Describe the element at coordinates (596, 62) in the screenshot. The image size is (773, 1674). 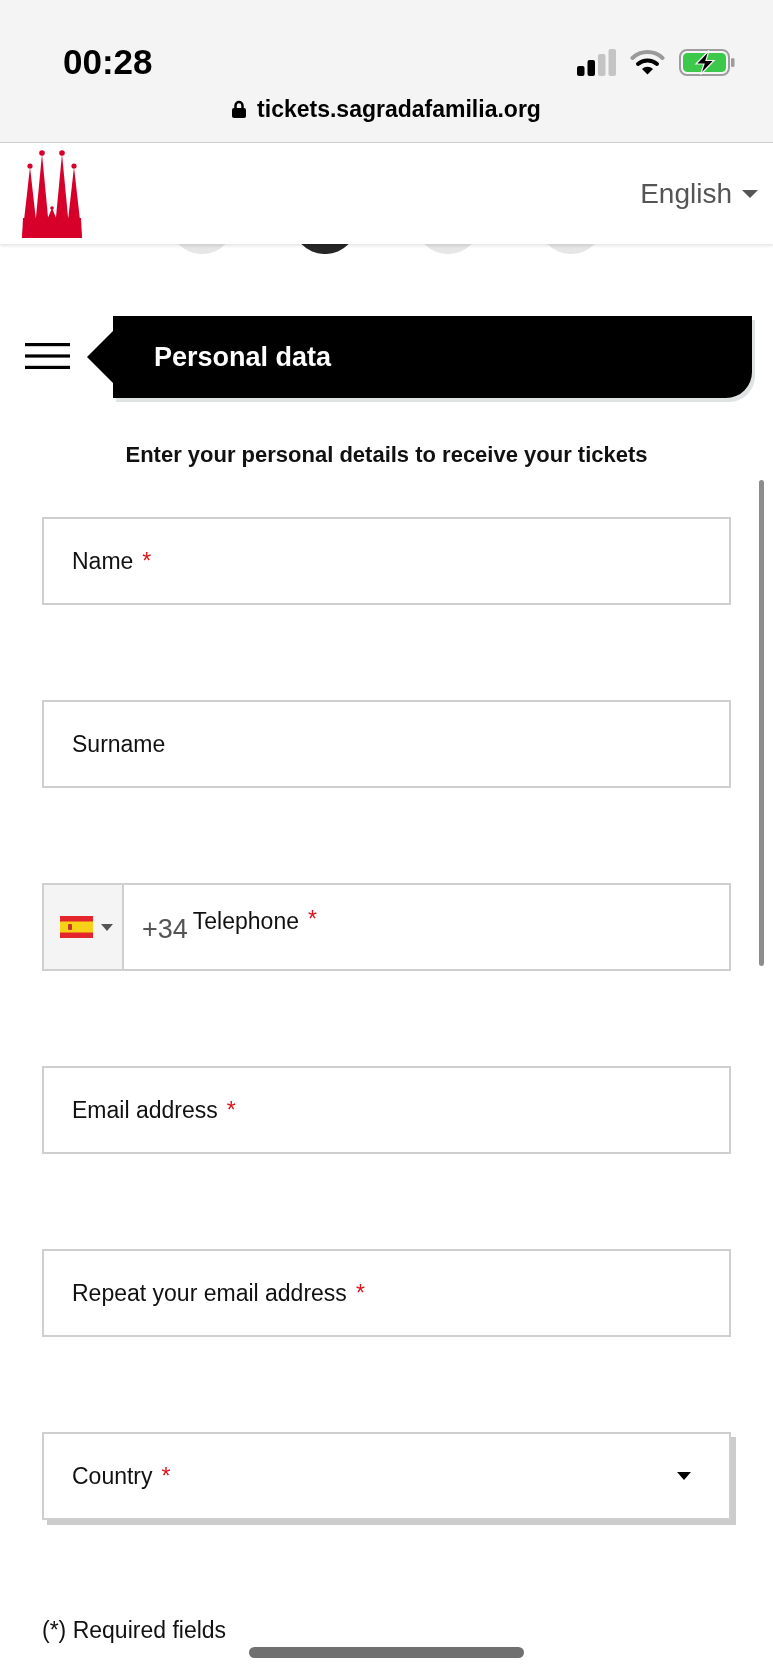
I see `signal-icon` at that location.